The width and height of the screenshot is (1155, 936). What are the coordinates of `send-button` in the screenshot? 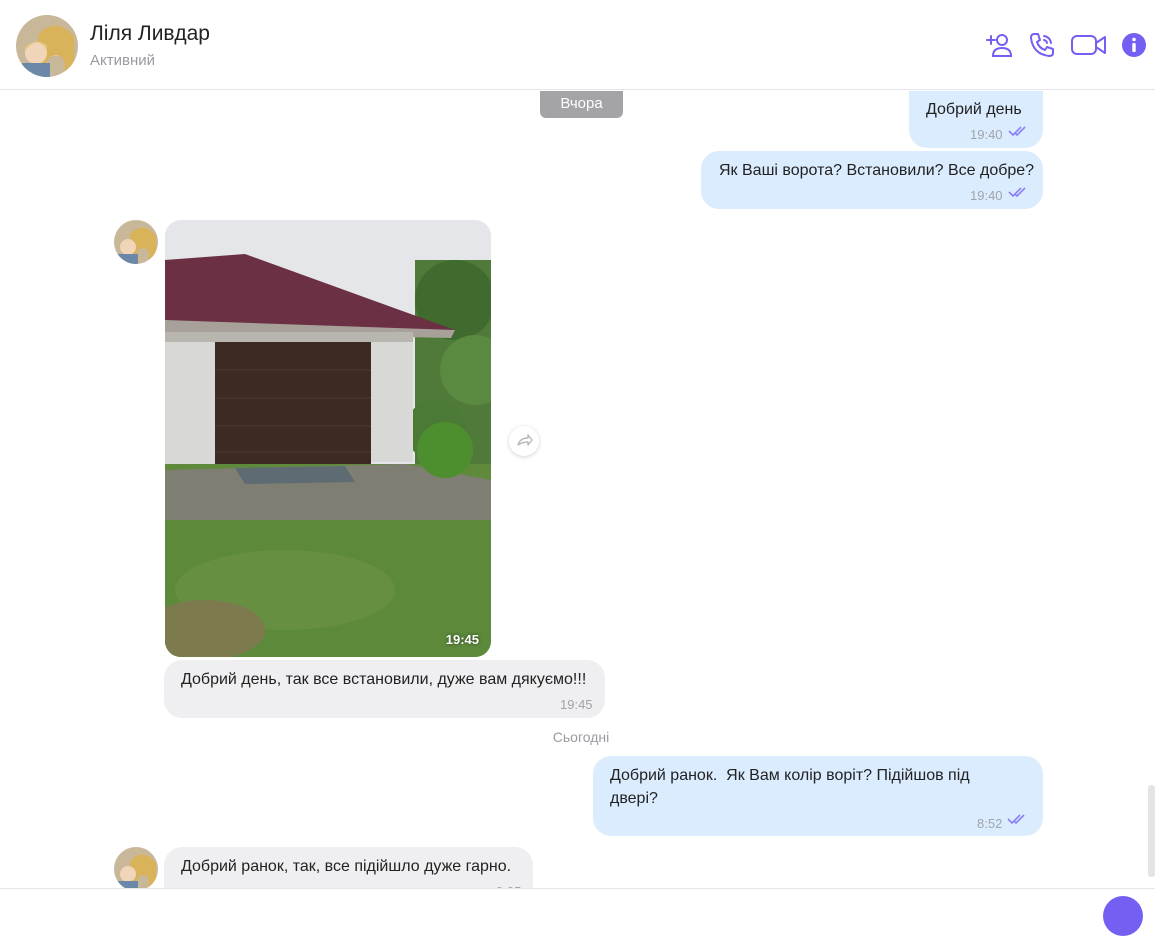 It's located at (1123, 916).